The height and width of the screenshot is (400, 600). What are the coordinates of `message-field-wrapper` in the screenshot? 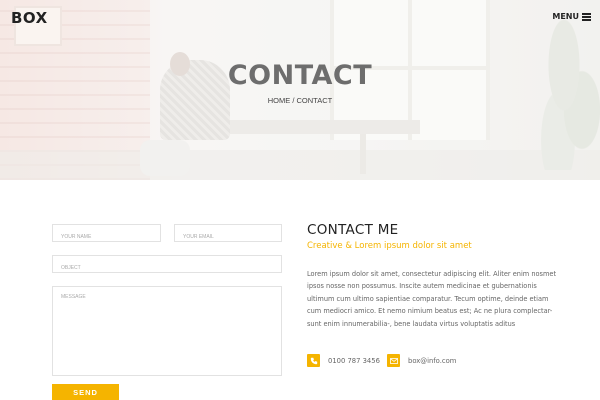 It's located at (167, 331).